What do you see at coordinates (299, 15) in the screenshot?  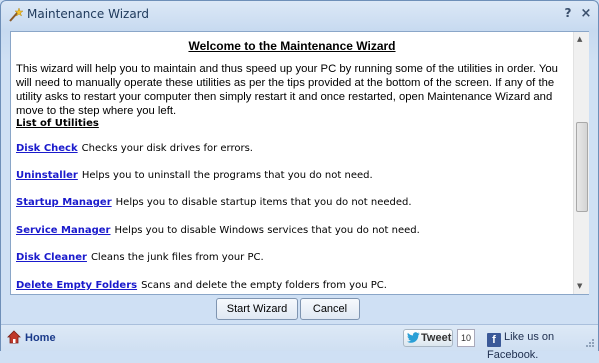 I see `title-bar: Maintenance Wizard ? ×` at bounding box center [299, 15].